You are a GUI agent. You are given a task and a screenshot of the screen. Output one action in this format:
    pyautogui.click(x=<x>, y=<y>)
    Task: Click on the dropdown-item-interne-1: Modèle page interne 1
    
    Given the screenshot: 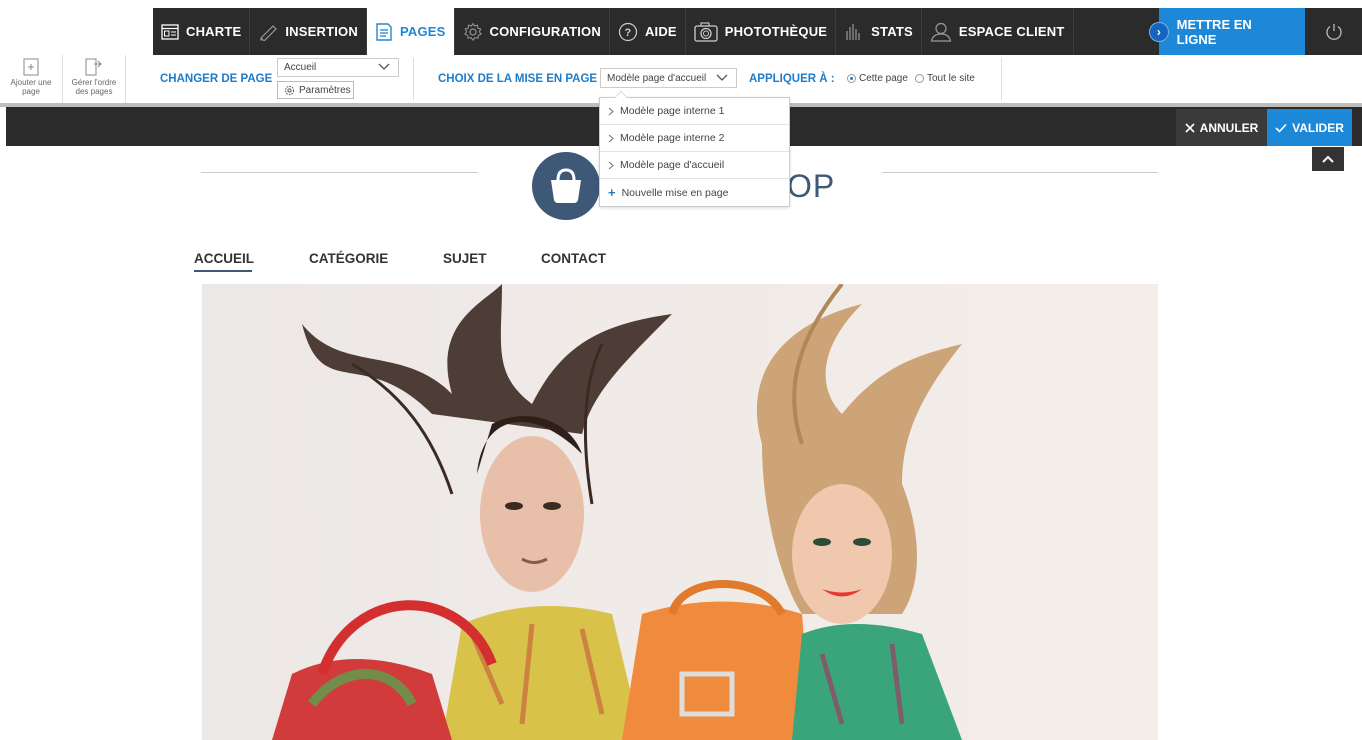 What is the action you would take?
    pyautogui.click(x=694, y=111)
    